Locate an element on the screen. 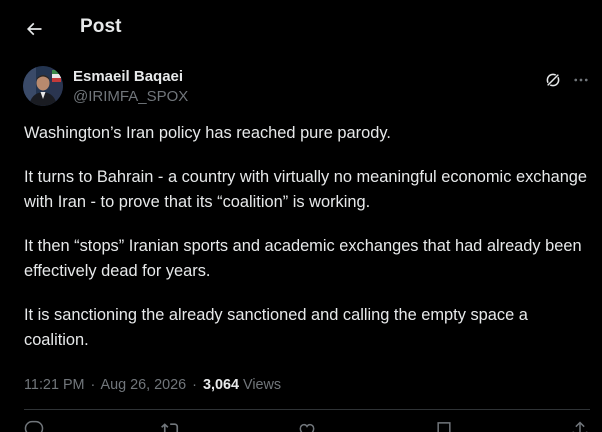 This screenshot has width=602, height=432. bookmark-icon is located at coordinates (443, 427).